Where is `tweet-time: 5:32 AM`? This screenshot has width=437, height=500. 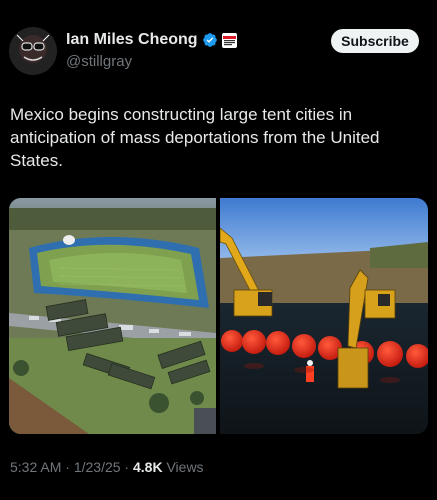 tweet-time: 5:32 AM is located at coordinates (35, 467).